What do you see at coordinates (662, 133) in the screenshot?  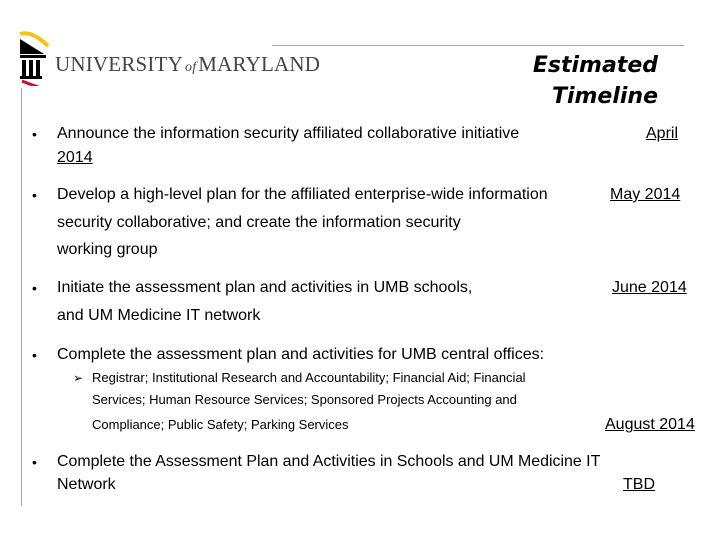 I see `item-date: April` at bounding box center [662, 133].